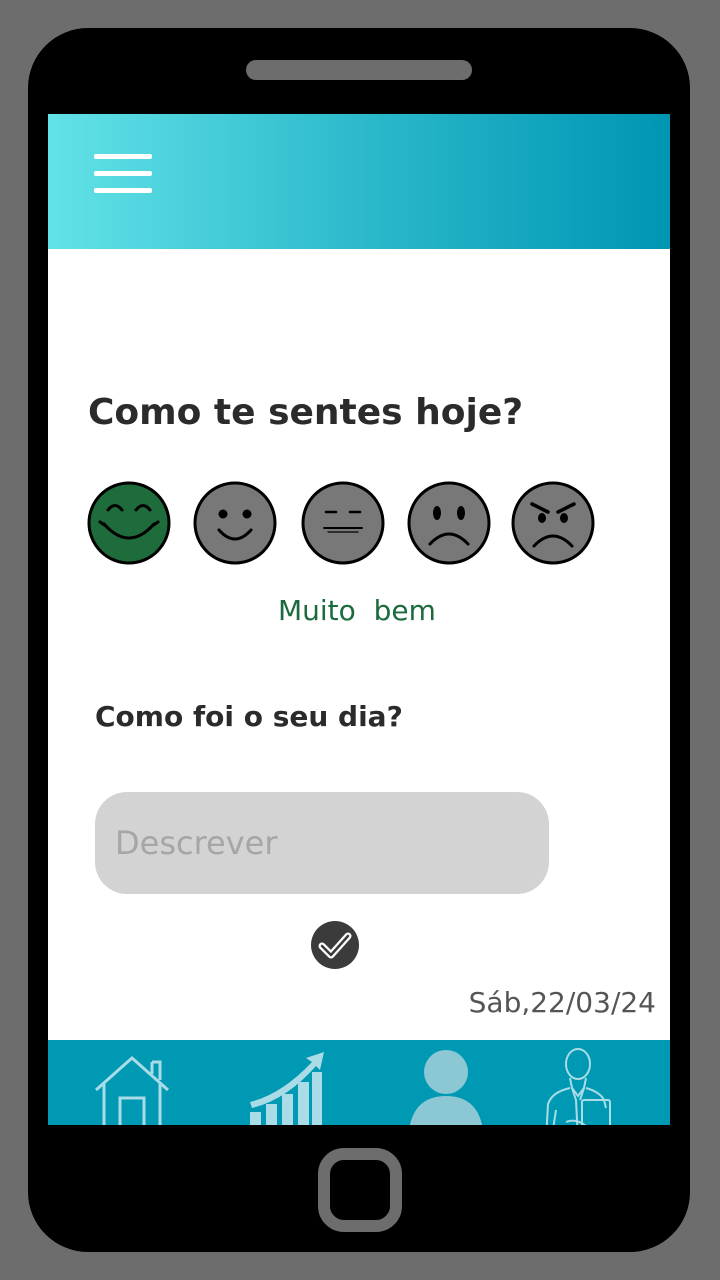 The width and height of the screenshot is (720, 1280). Describe the element at coordinates (359, 181) in the screenshot. I see `app-header` at that location.